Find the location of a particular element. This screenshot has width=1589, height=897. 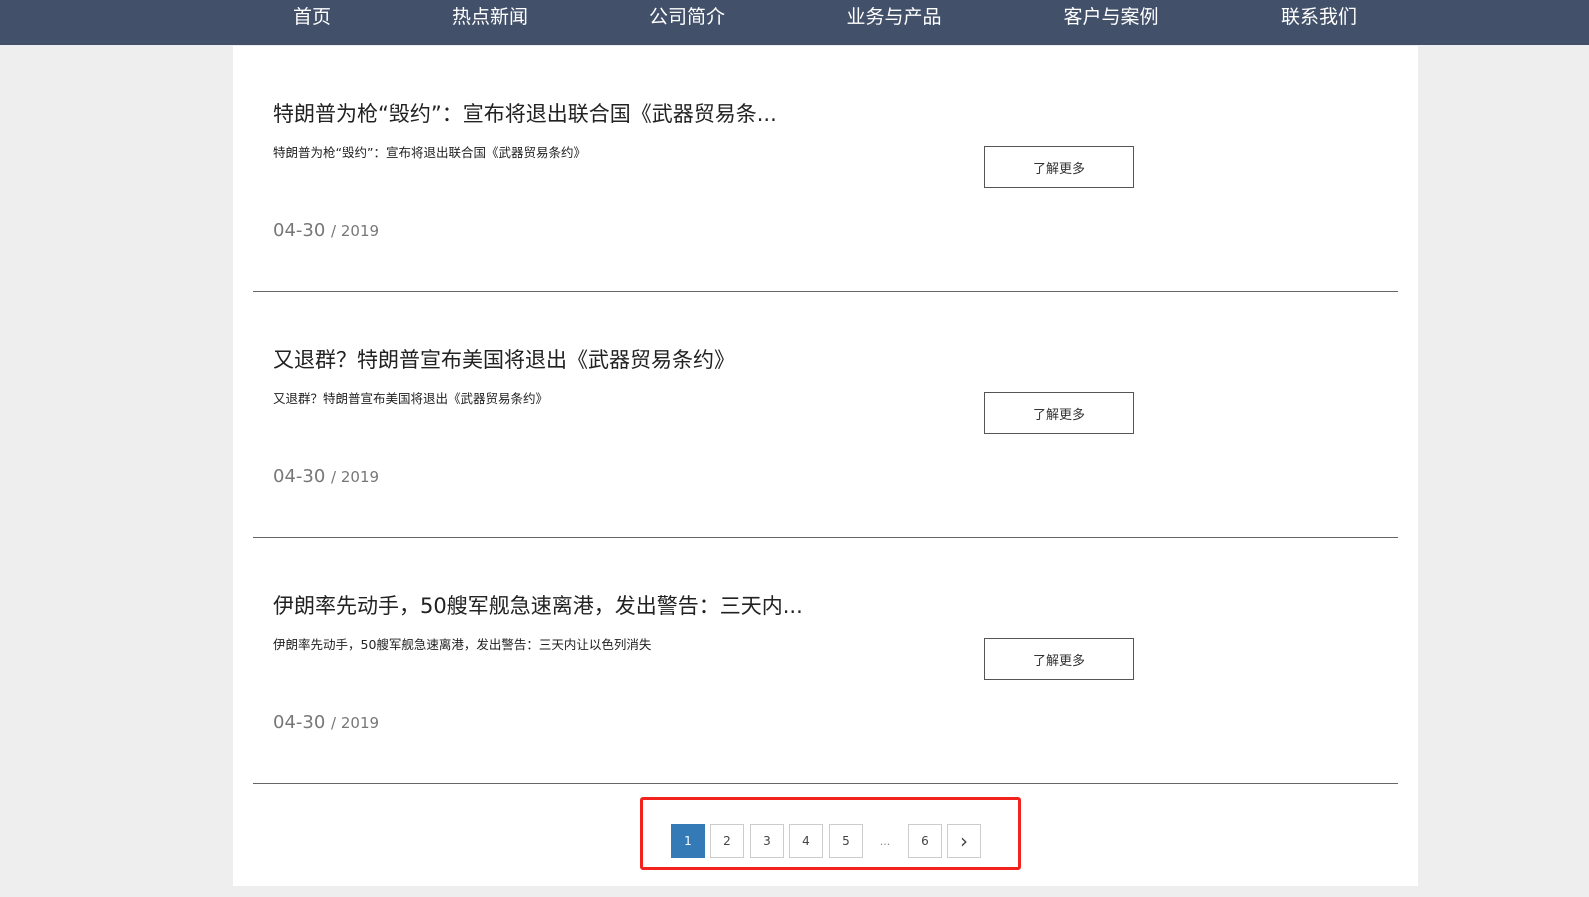

news-summary: 又退群？特朗普宣布美国将退出《武器贸易条约》 is located at coordinates (411, 398).